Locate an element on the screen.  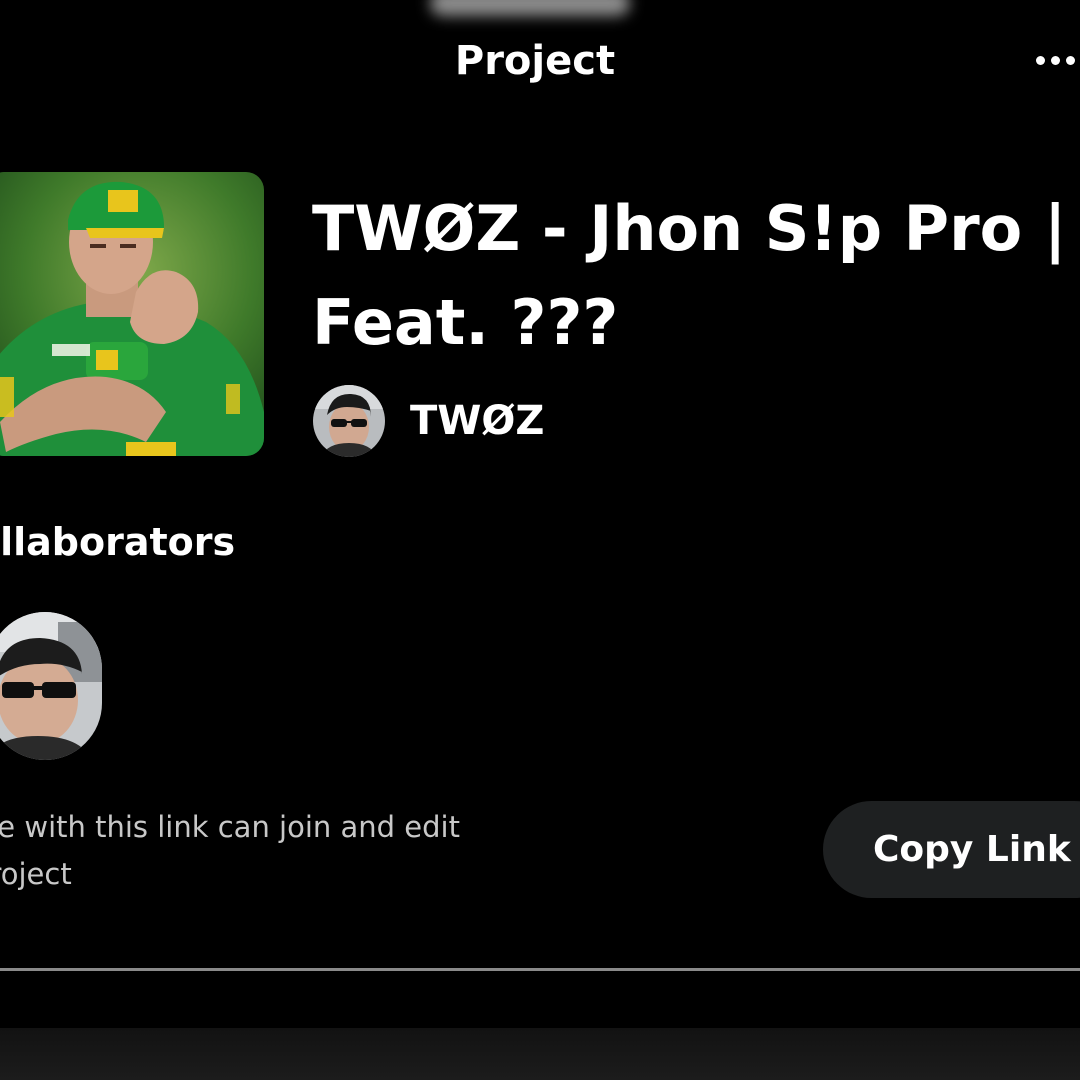
more-options-button is located at coordinates (1058, 60).